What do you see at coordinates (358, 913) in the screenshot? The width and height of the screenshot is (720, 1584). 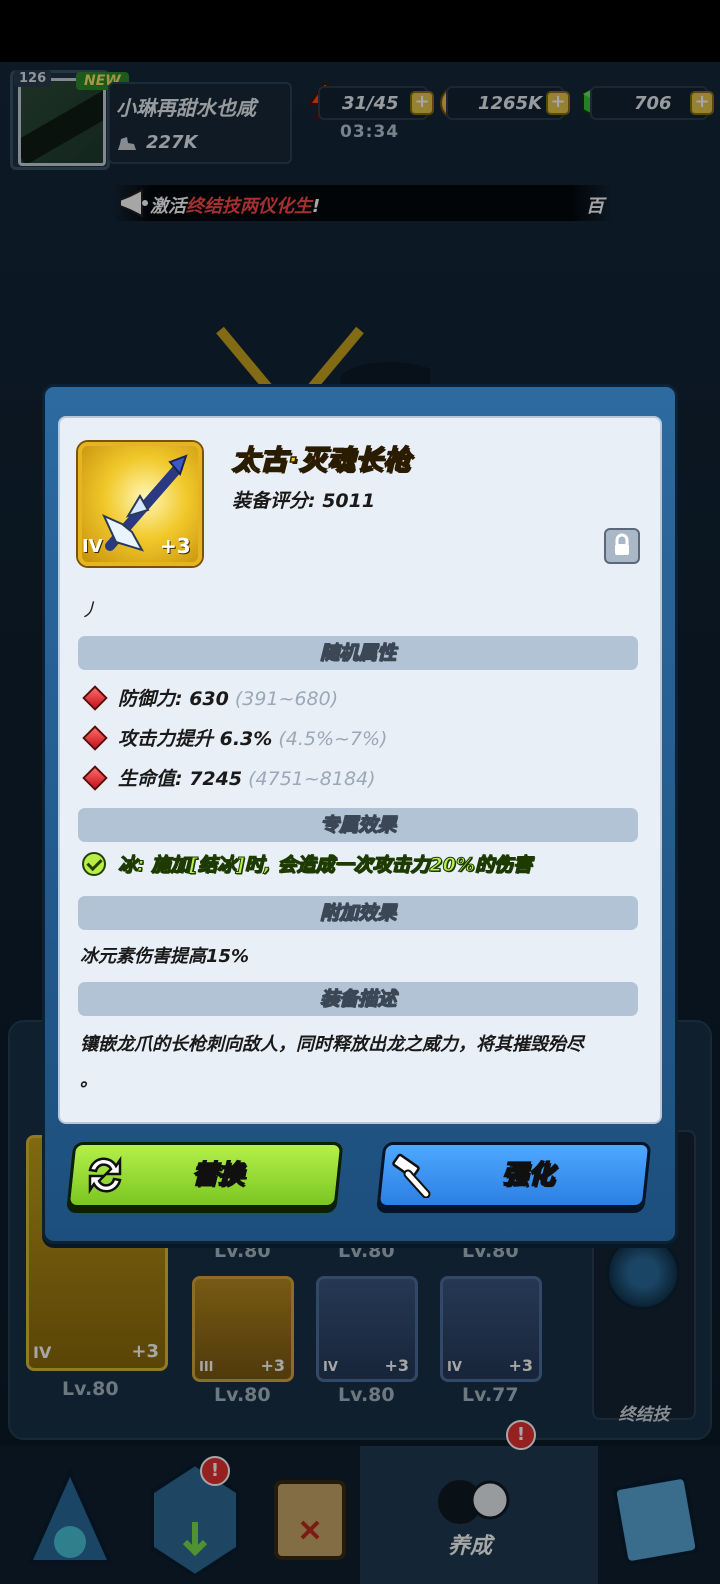 I see `section-extra: 附加效果` at bounding box center [358, 913].